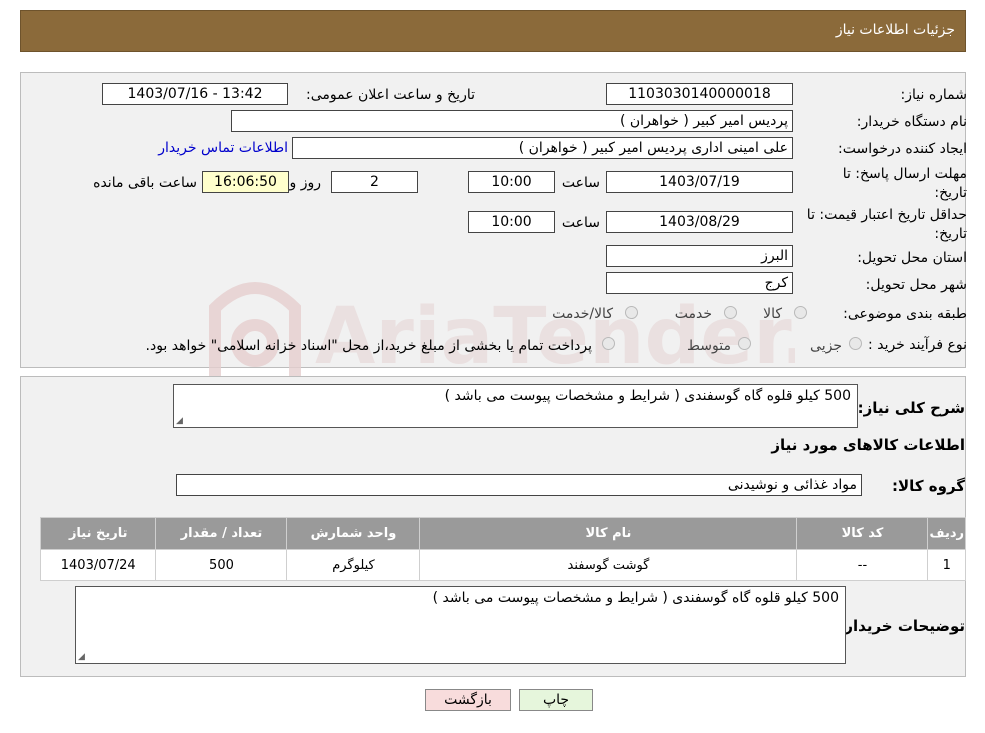  What do you see at coordinates (917, 345) in the screenshot?
I see `process-label: نوع فرآیند خرید :` at bounding box center [917, 345].